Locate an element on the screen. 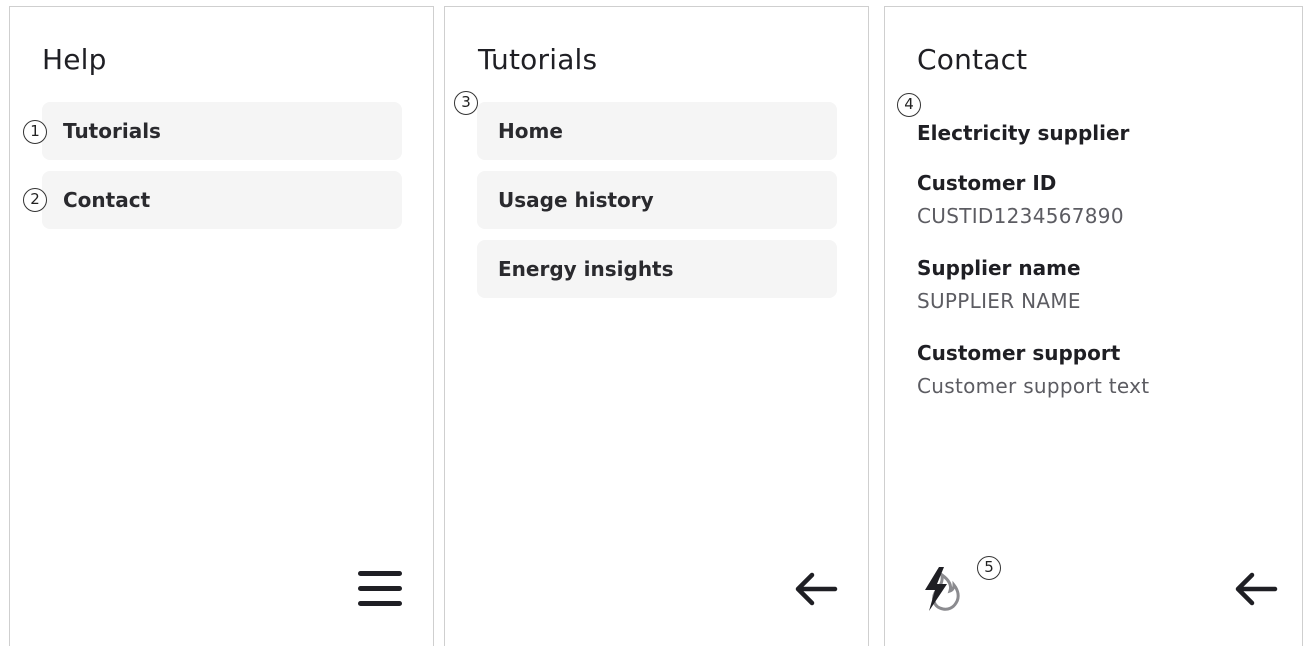  tutorial-item-usage-history: Usage history is located at coordinates (657, 200).